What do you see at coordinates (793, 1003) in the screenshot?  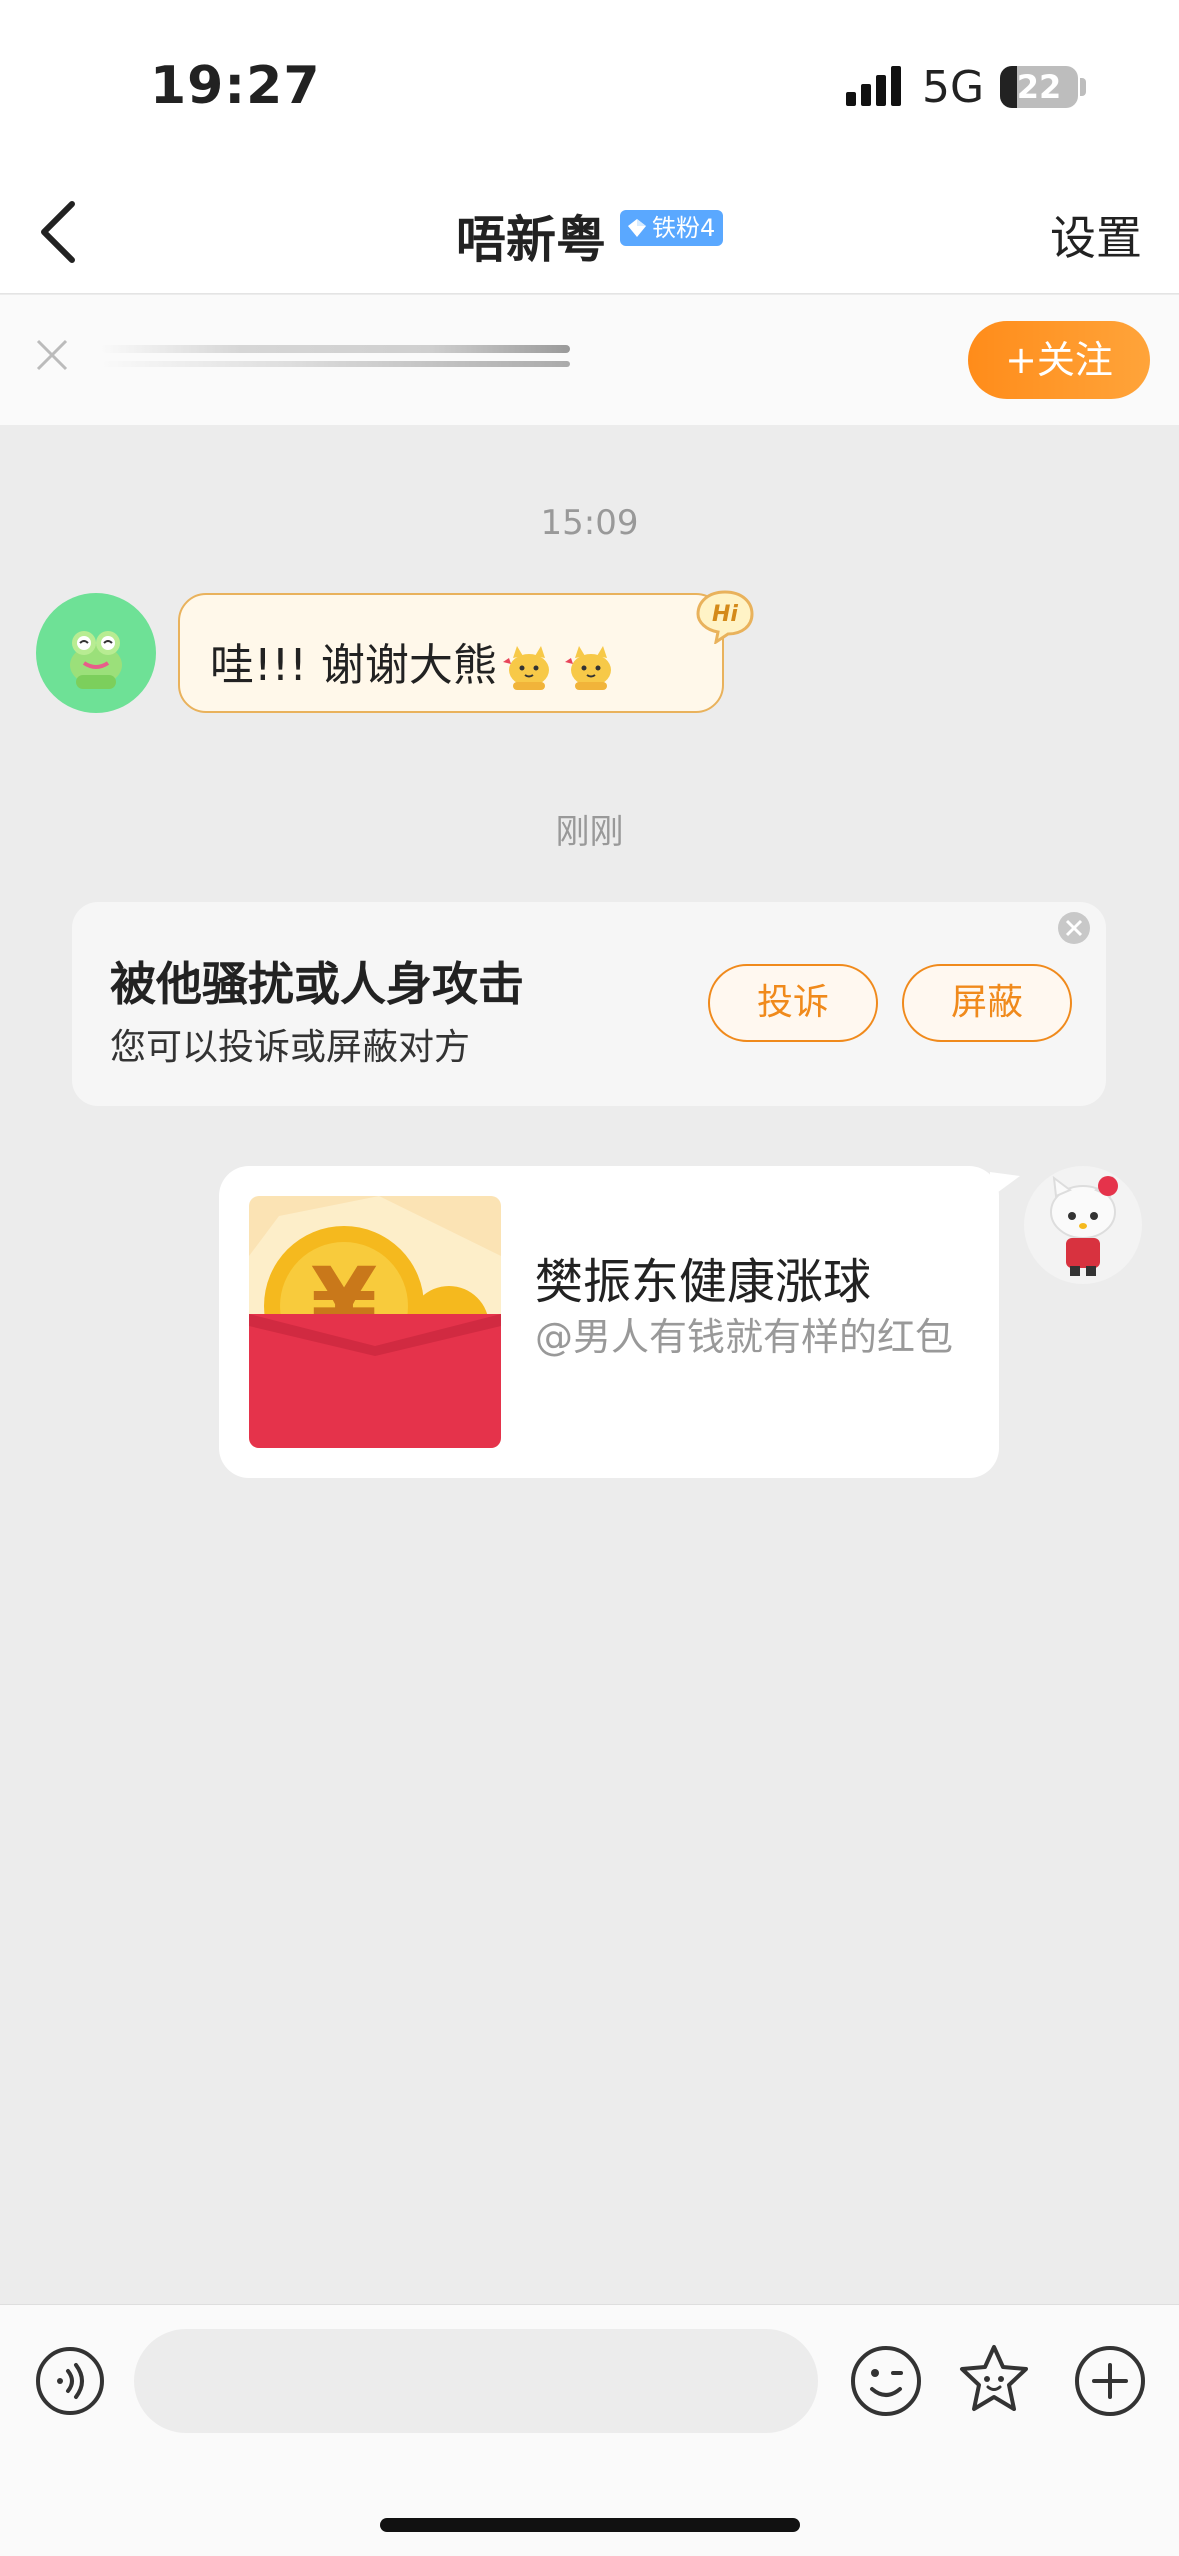 I see `complain-button: 投诉` at bounding box center [793, 1003].